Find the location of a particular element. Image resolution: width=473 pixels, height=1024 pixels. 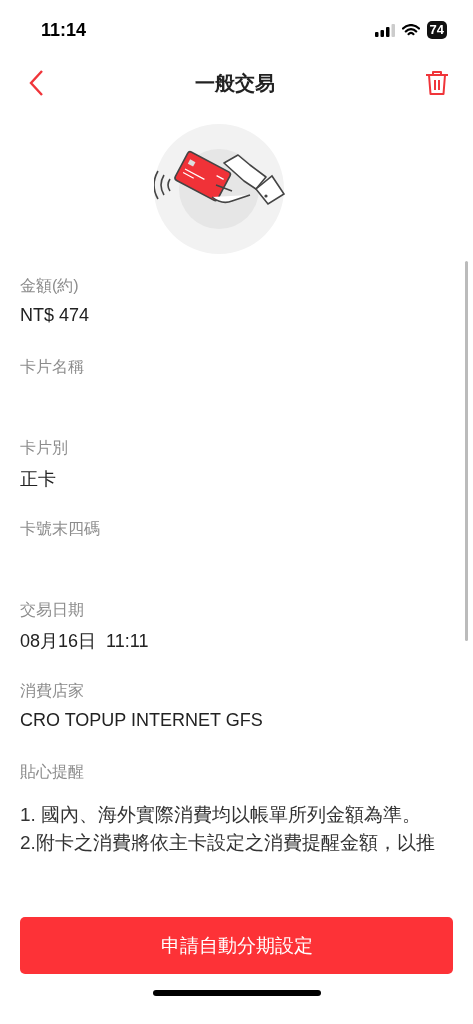

page-title: 一般交易 is located at coordinates (234, 83).